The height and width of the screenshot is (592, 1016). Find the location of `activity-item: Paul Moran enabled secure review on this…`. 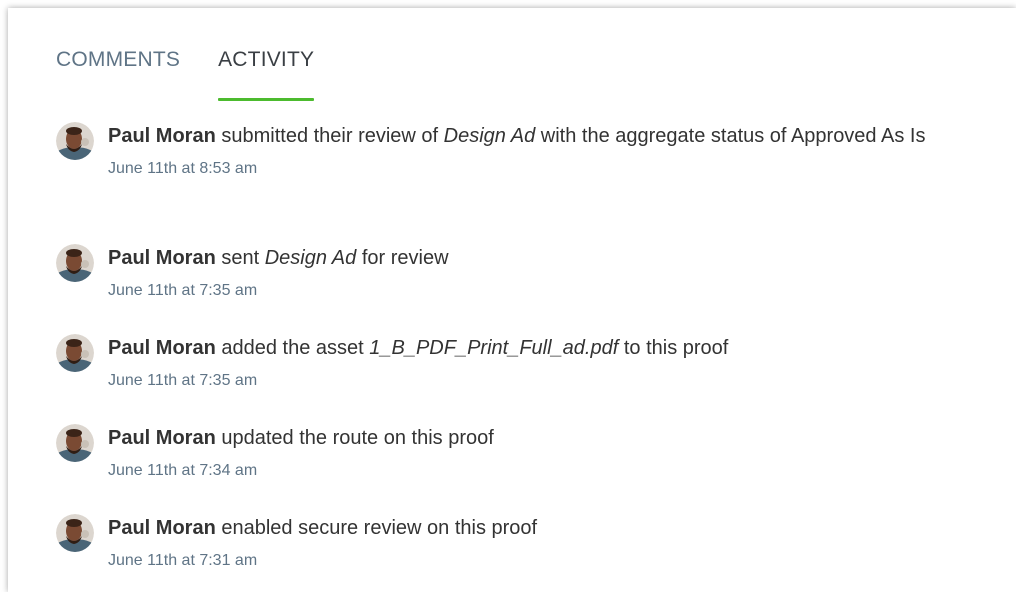

activity-item: Paul Moran enabled secure review on this… is located at coordinates (296, 541).